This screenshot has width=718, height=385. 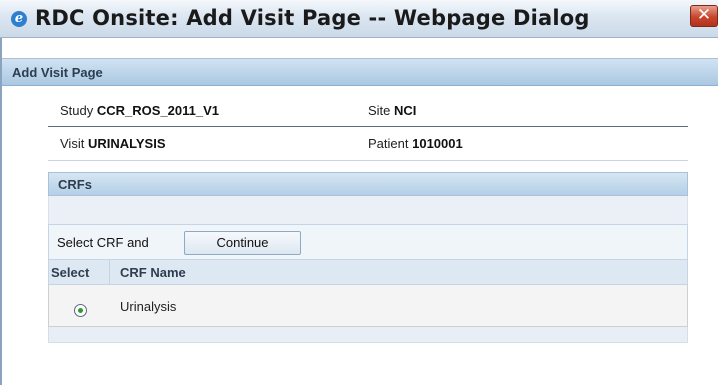 What do you see at coordinates (368, 126) in the screenshot?
I see `info-divider` at bounding box center [368, 126].